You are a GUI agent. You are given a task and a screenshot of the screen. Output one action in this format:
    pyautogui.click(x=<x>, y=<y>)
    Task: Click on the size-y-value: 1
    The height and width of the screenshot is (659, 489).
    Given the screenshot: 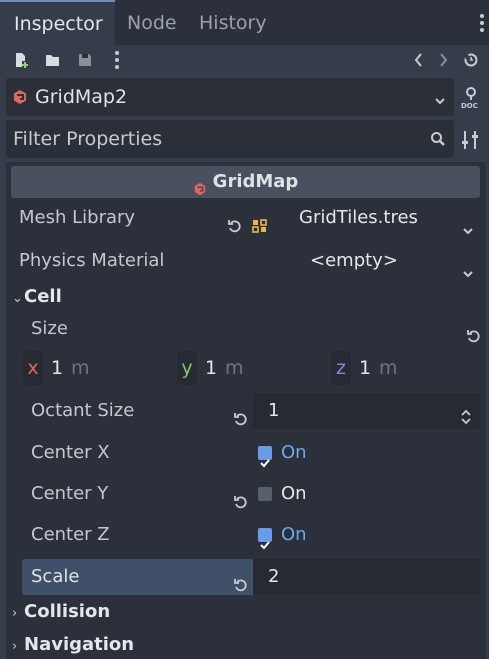 What is the action you would take?
    pyautogui.click(x=211, y=368)
    